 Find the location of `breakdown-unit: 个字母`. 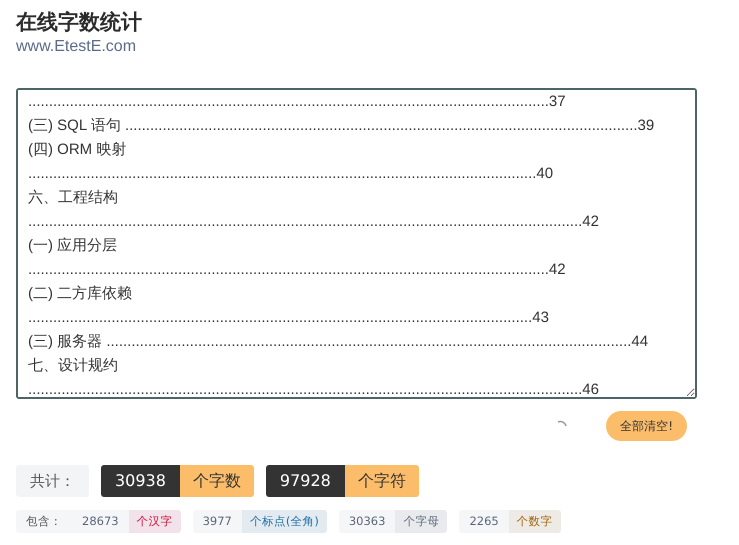

breakdown-unit: 个字母 is located at coordinates (421, 521).